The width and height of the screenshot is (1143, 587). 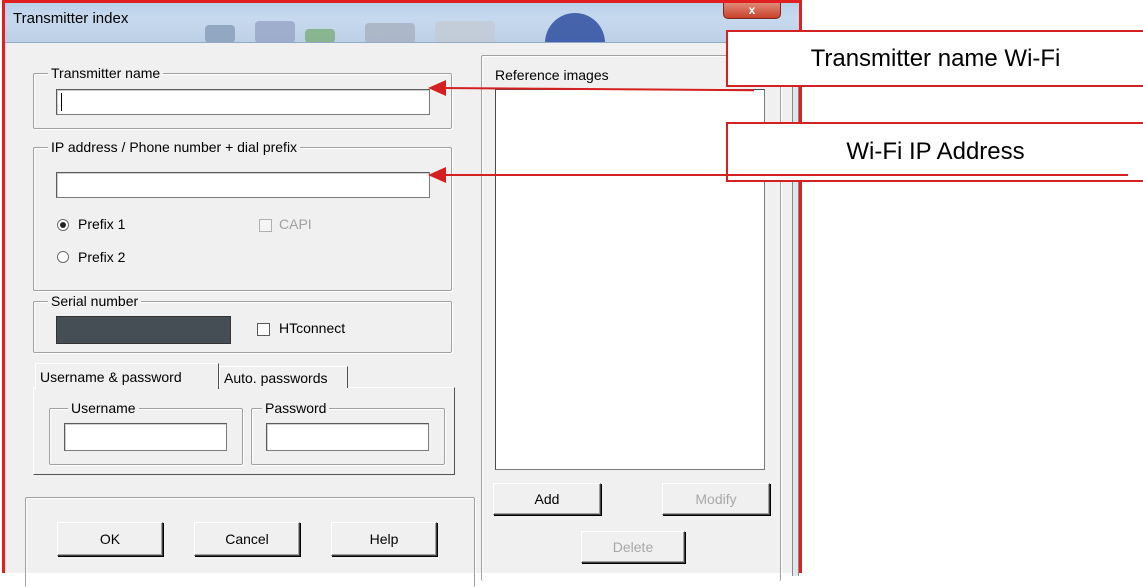 What do you see at coordinates (106, 73) in the screenshot?
I see `transmitter-name-legend: Transmitter name` at bounding box center [106, 73].